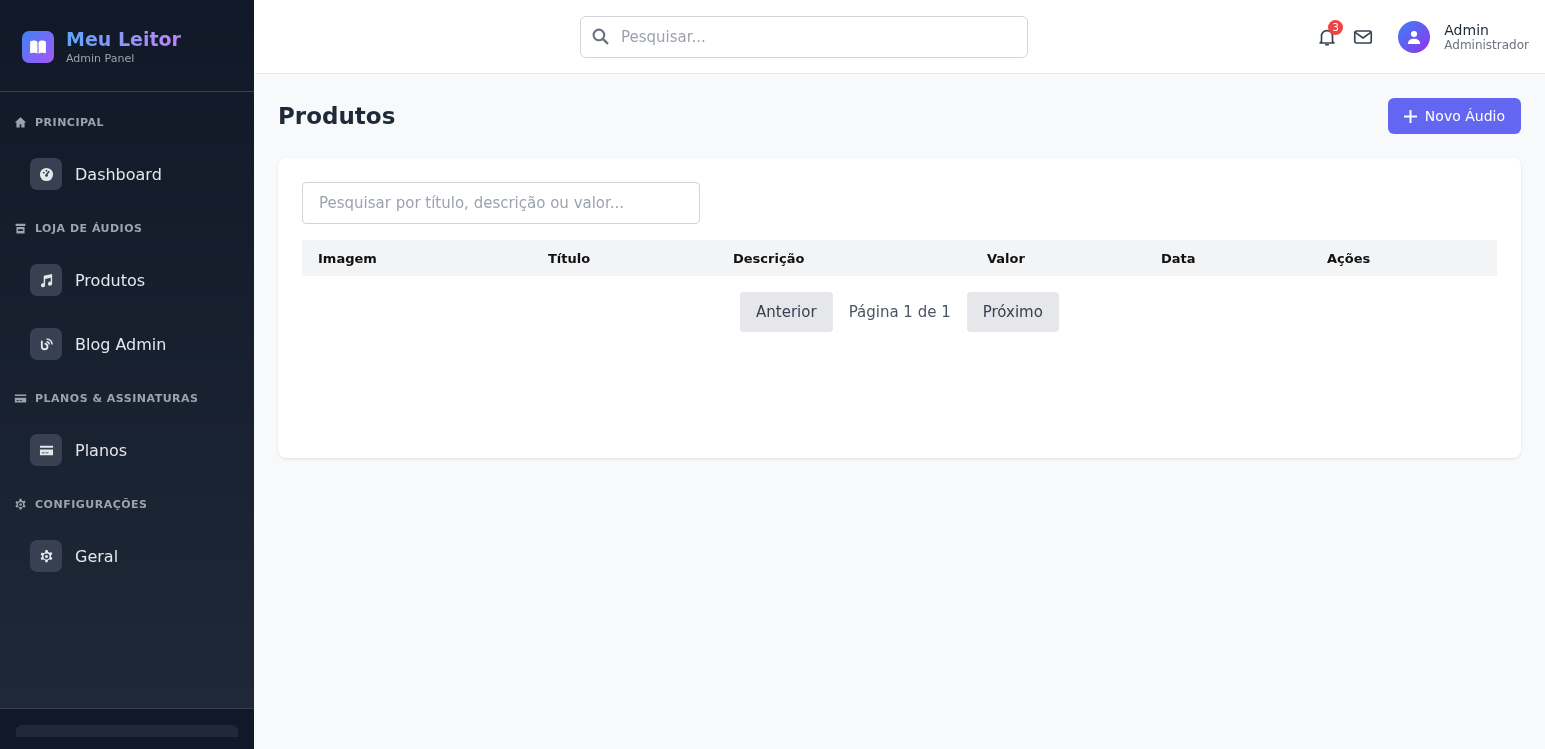 This screenshot has height=749, width=1545. I want to click on sidebar-item: Dashboard, so click(127, 174).